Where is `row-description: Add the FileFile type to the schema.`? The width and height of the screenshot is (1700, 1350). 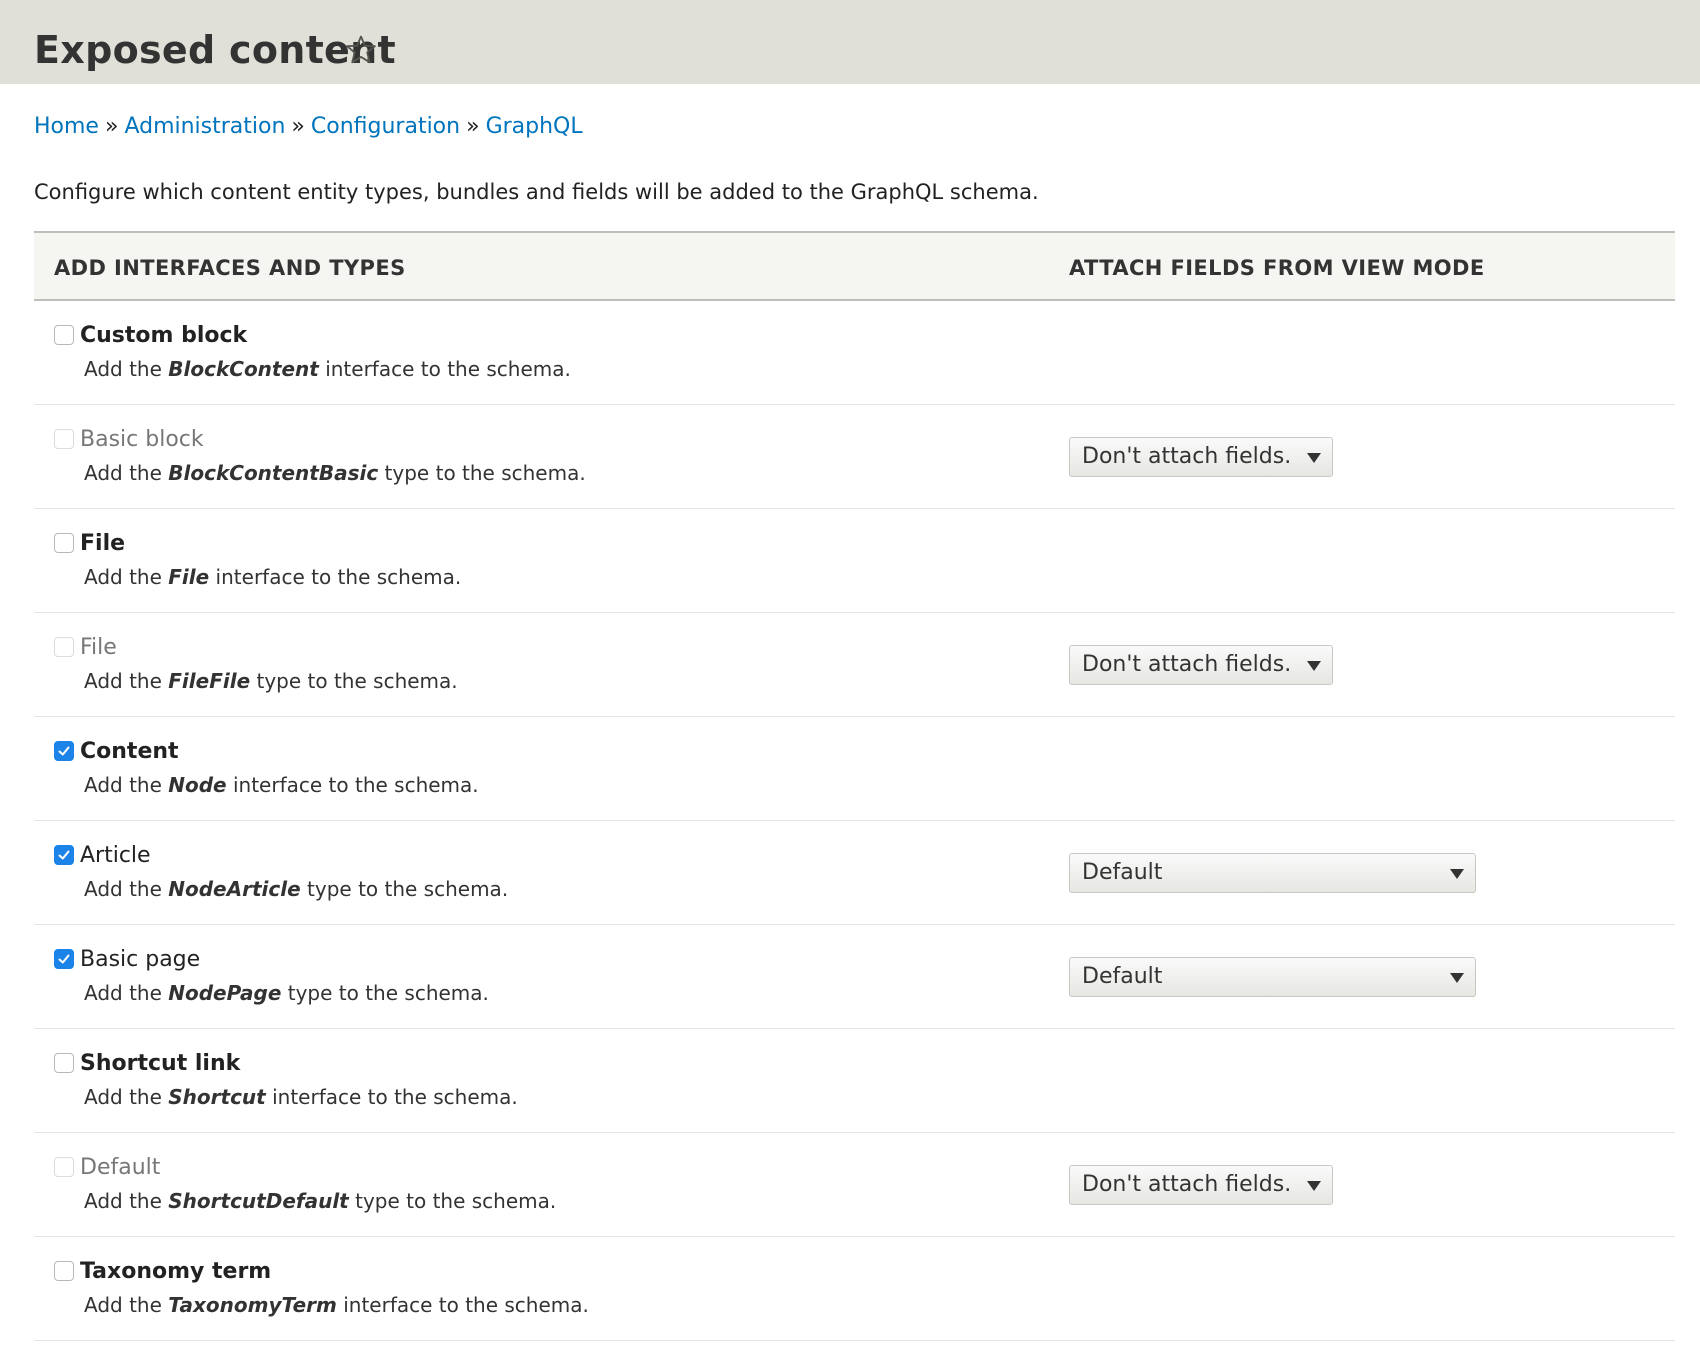 row-description: Add the FileFile type to the schema. is located at coordinates (271, 681).